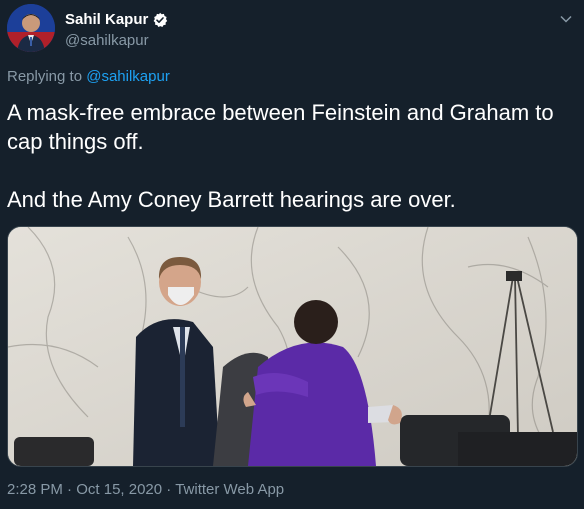 The image size is (584, 509). Describe the element at coordinates (45, 76) in the screenshot. I see `replying-to-label: Replying to` at that location.